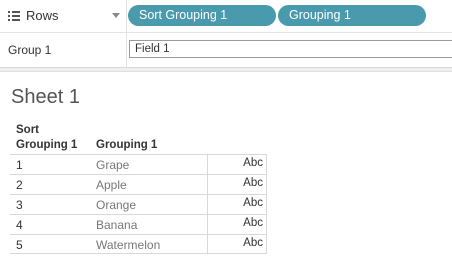  I want to click on sheet-title: Sheet 1, so click(45, 97).